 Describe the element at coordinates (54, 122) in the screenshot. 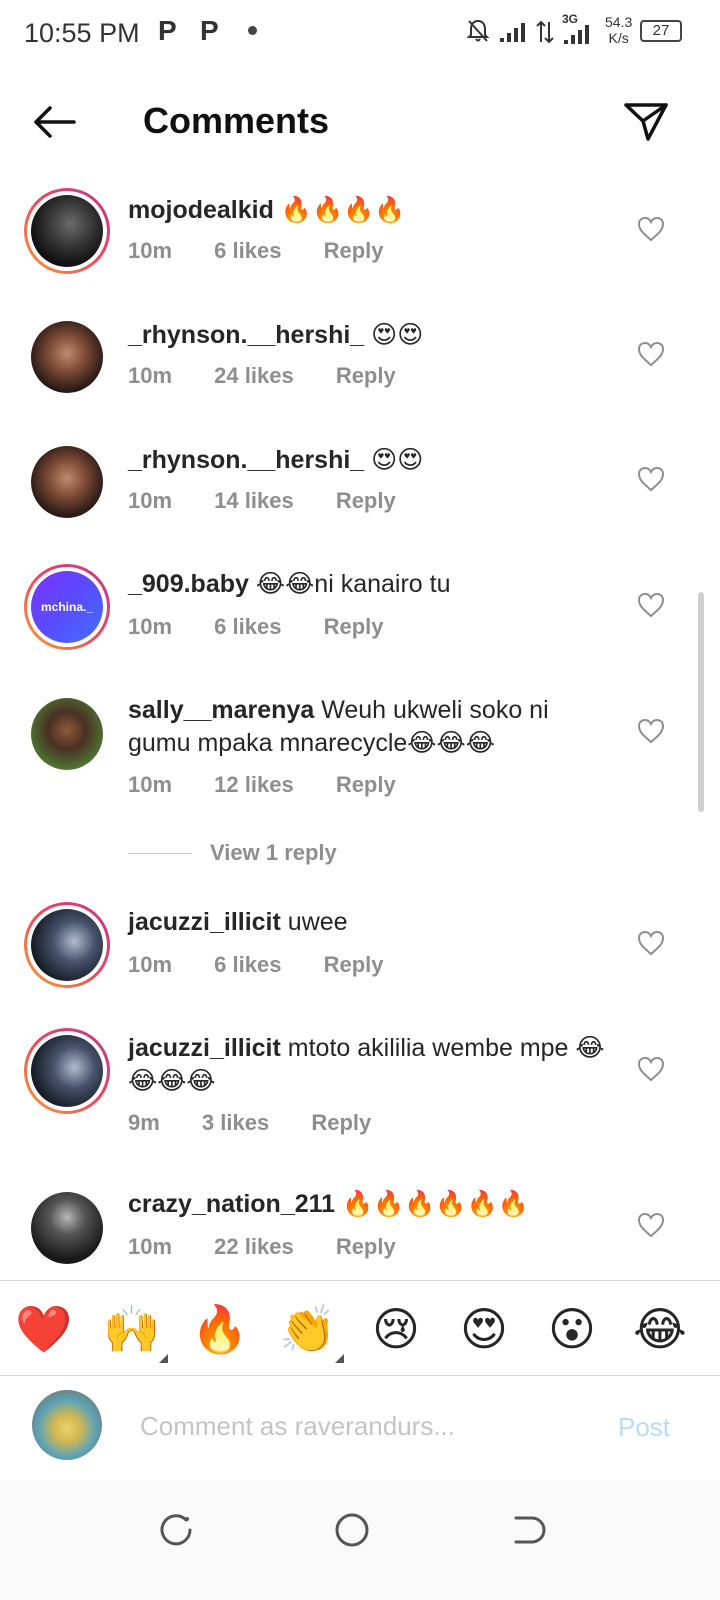

I see `back-button` at that location.